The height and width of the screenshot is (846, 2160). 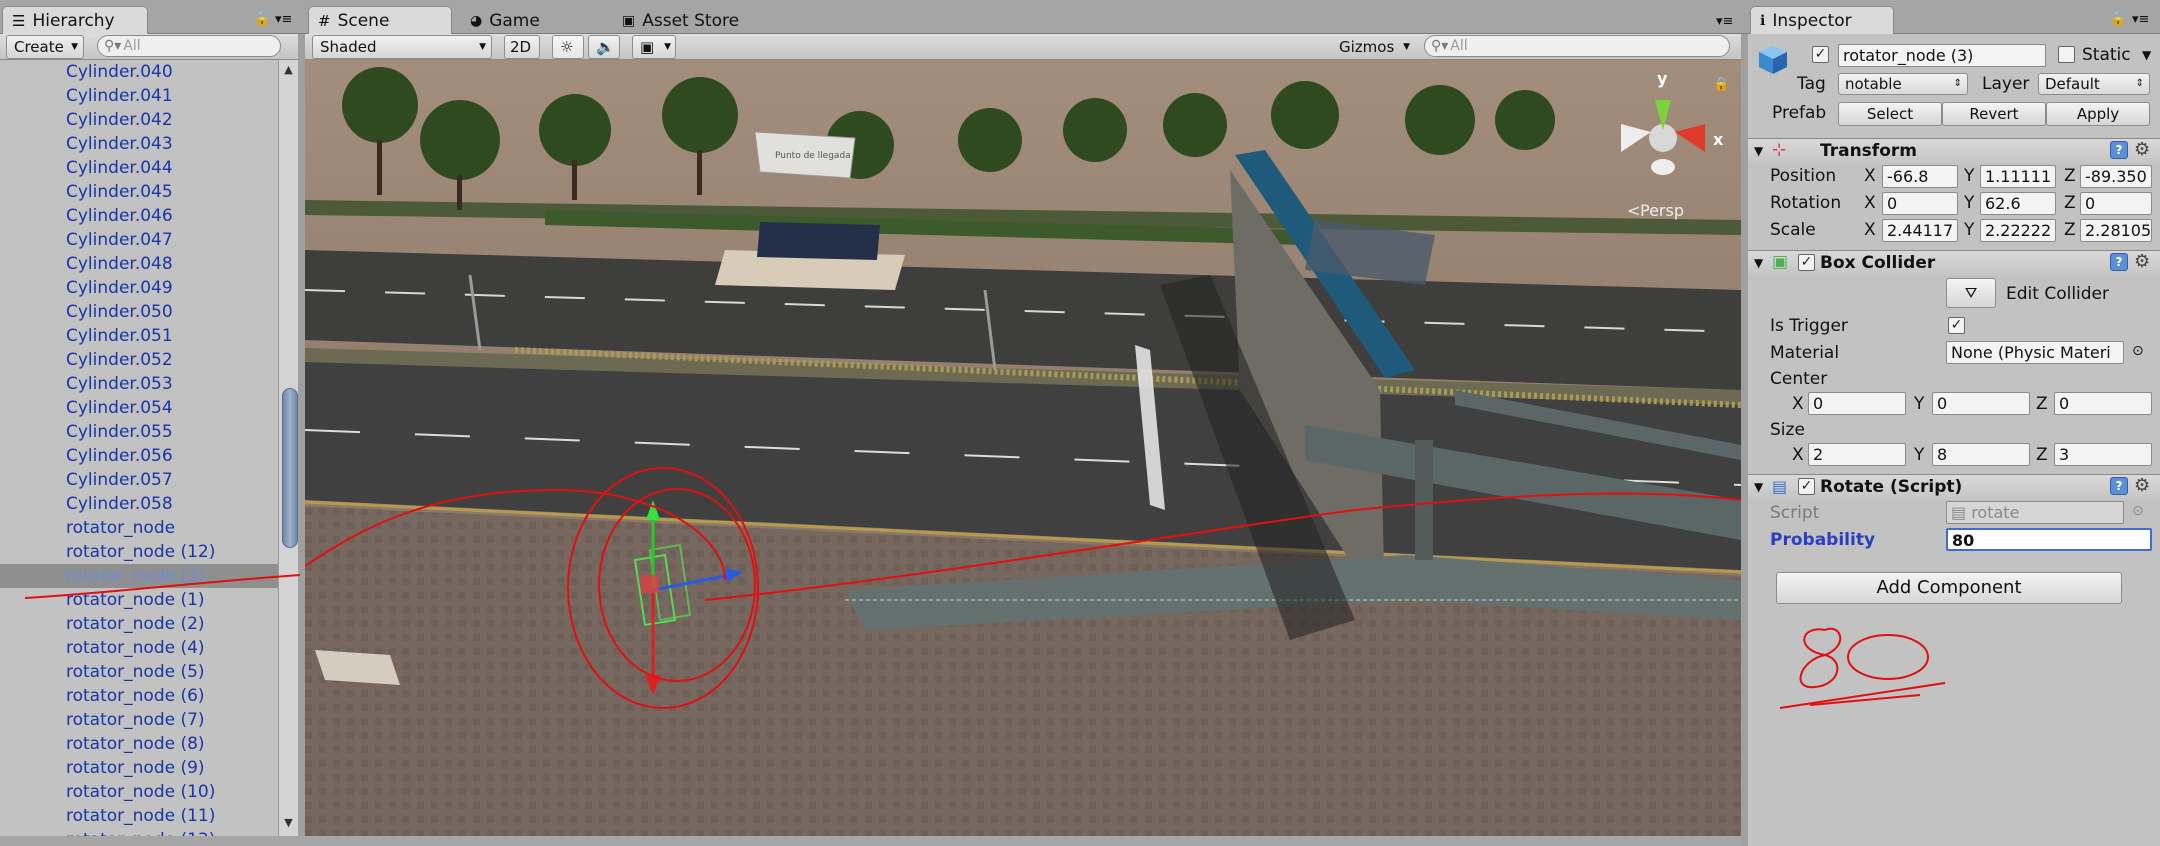 What do you see at coordinates (1956, 325) in the screenshot?
I see `is-trigger-checkbox: ✓` at bounding box center [1956, 325].